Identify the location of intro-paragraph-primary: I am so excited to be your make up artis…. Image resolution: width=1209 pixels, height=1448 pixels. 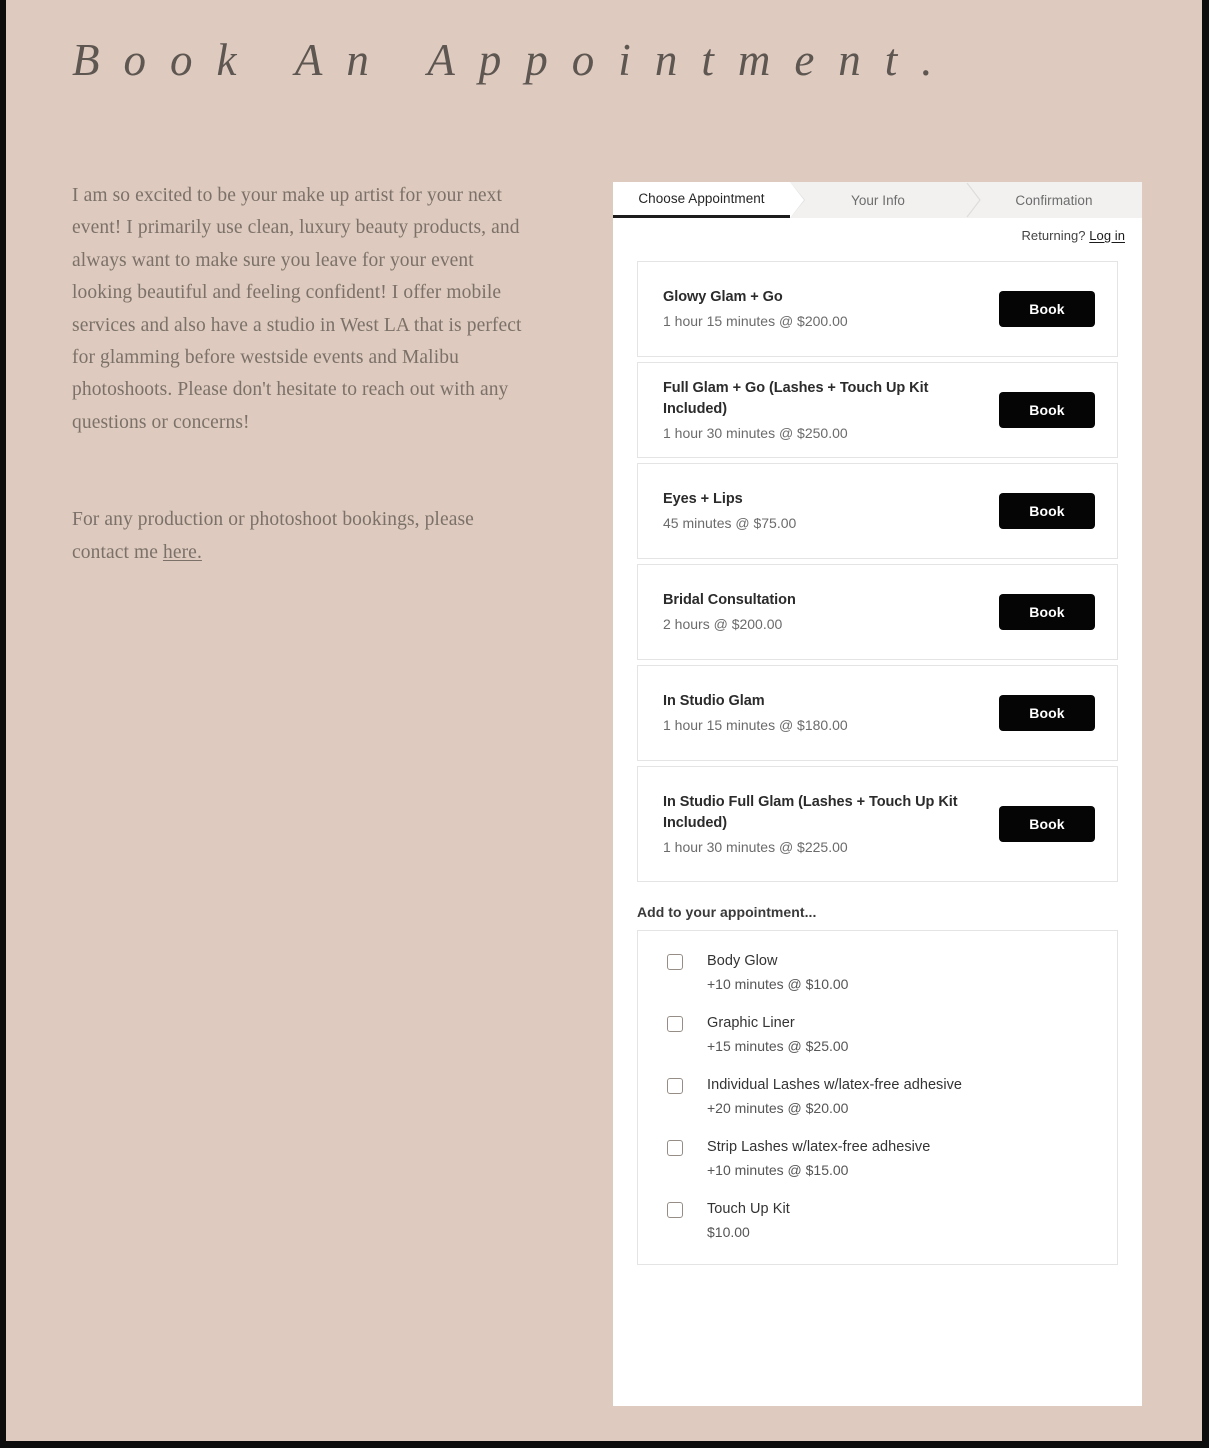
(297, 309).